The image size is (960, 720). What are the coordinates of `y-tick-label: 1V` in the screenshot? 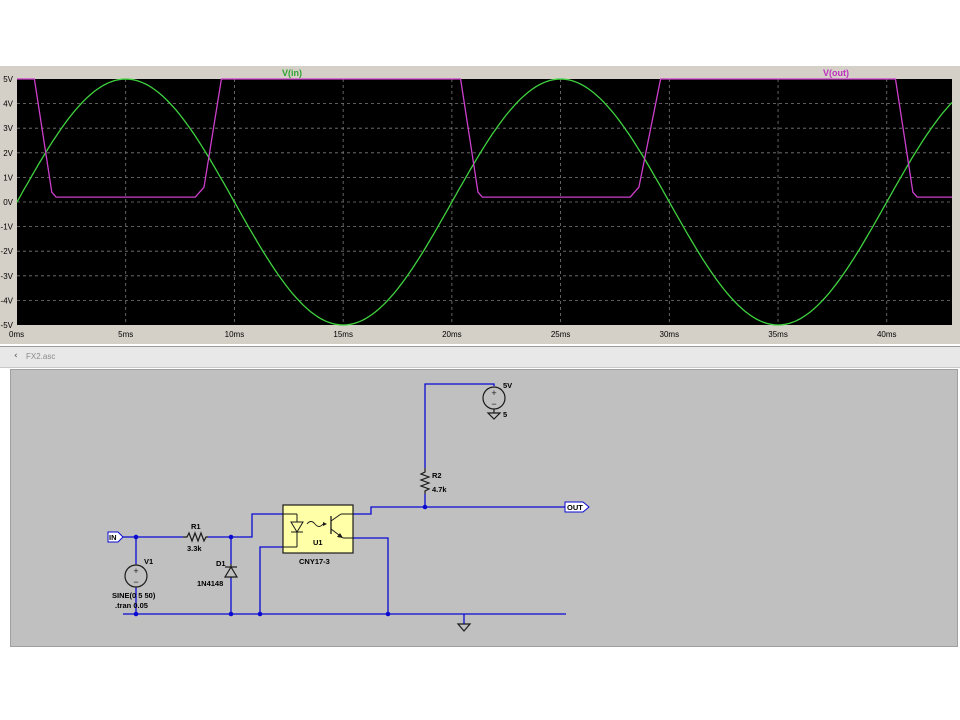 It's located at (8, 177).